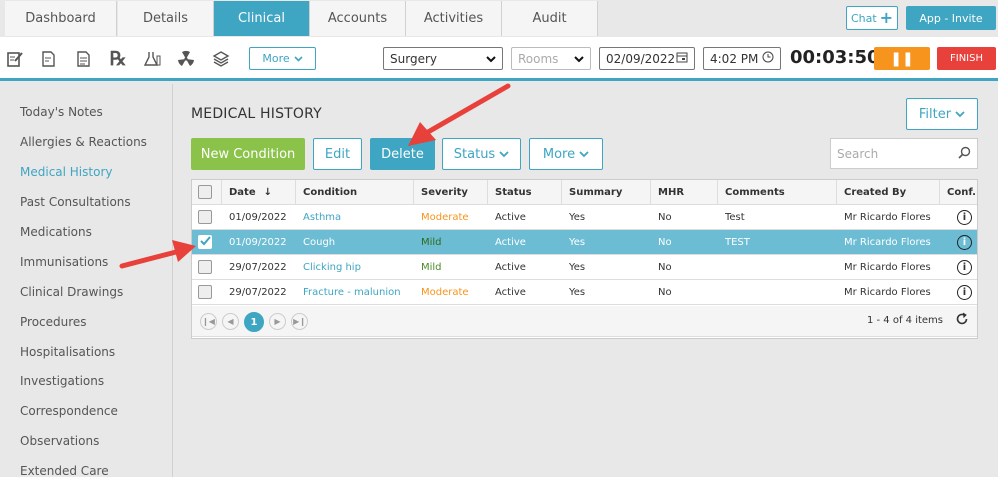 Image resolution: width=998 pixels, height=477 pixels. I want to click on toolbar-more-button: More, so click(282, 58).